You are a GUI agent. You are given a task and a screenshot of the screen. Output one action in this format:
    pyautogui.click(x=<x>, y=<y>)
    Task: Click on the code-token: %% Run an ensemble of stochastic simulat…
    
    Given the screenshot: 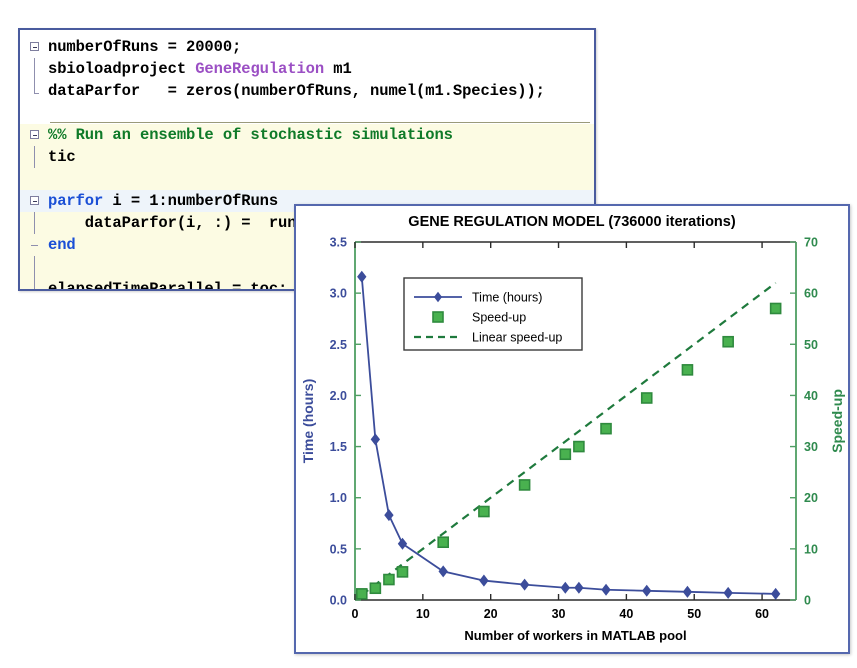 What is the action you would take?
    pyautogui.click(x=250, y=135)
    